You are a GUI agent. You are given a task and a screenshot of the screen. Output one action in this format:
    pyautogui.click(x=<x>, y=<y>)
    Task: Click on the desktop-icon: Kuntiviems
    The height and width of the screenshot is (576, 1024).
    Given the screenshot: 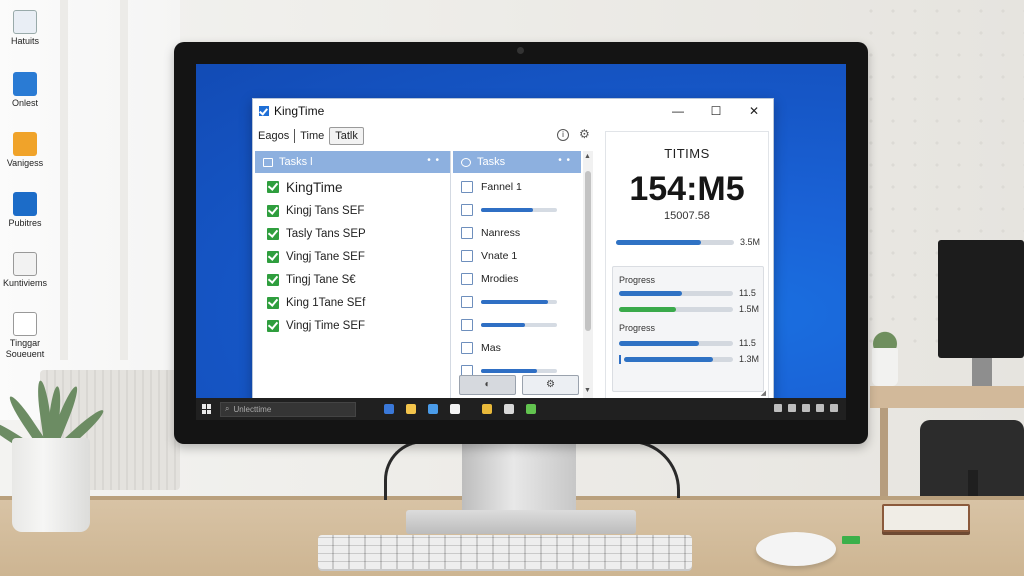 What is the action you would take?
    pyautogui.click(x=25, y=270)
    